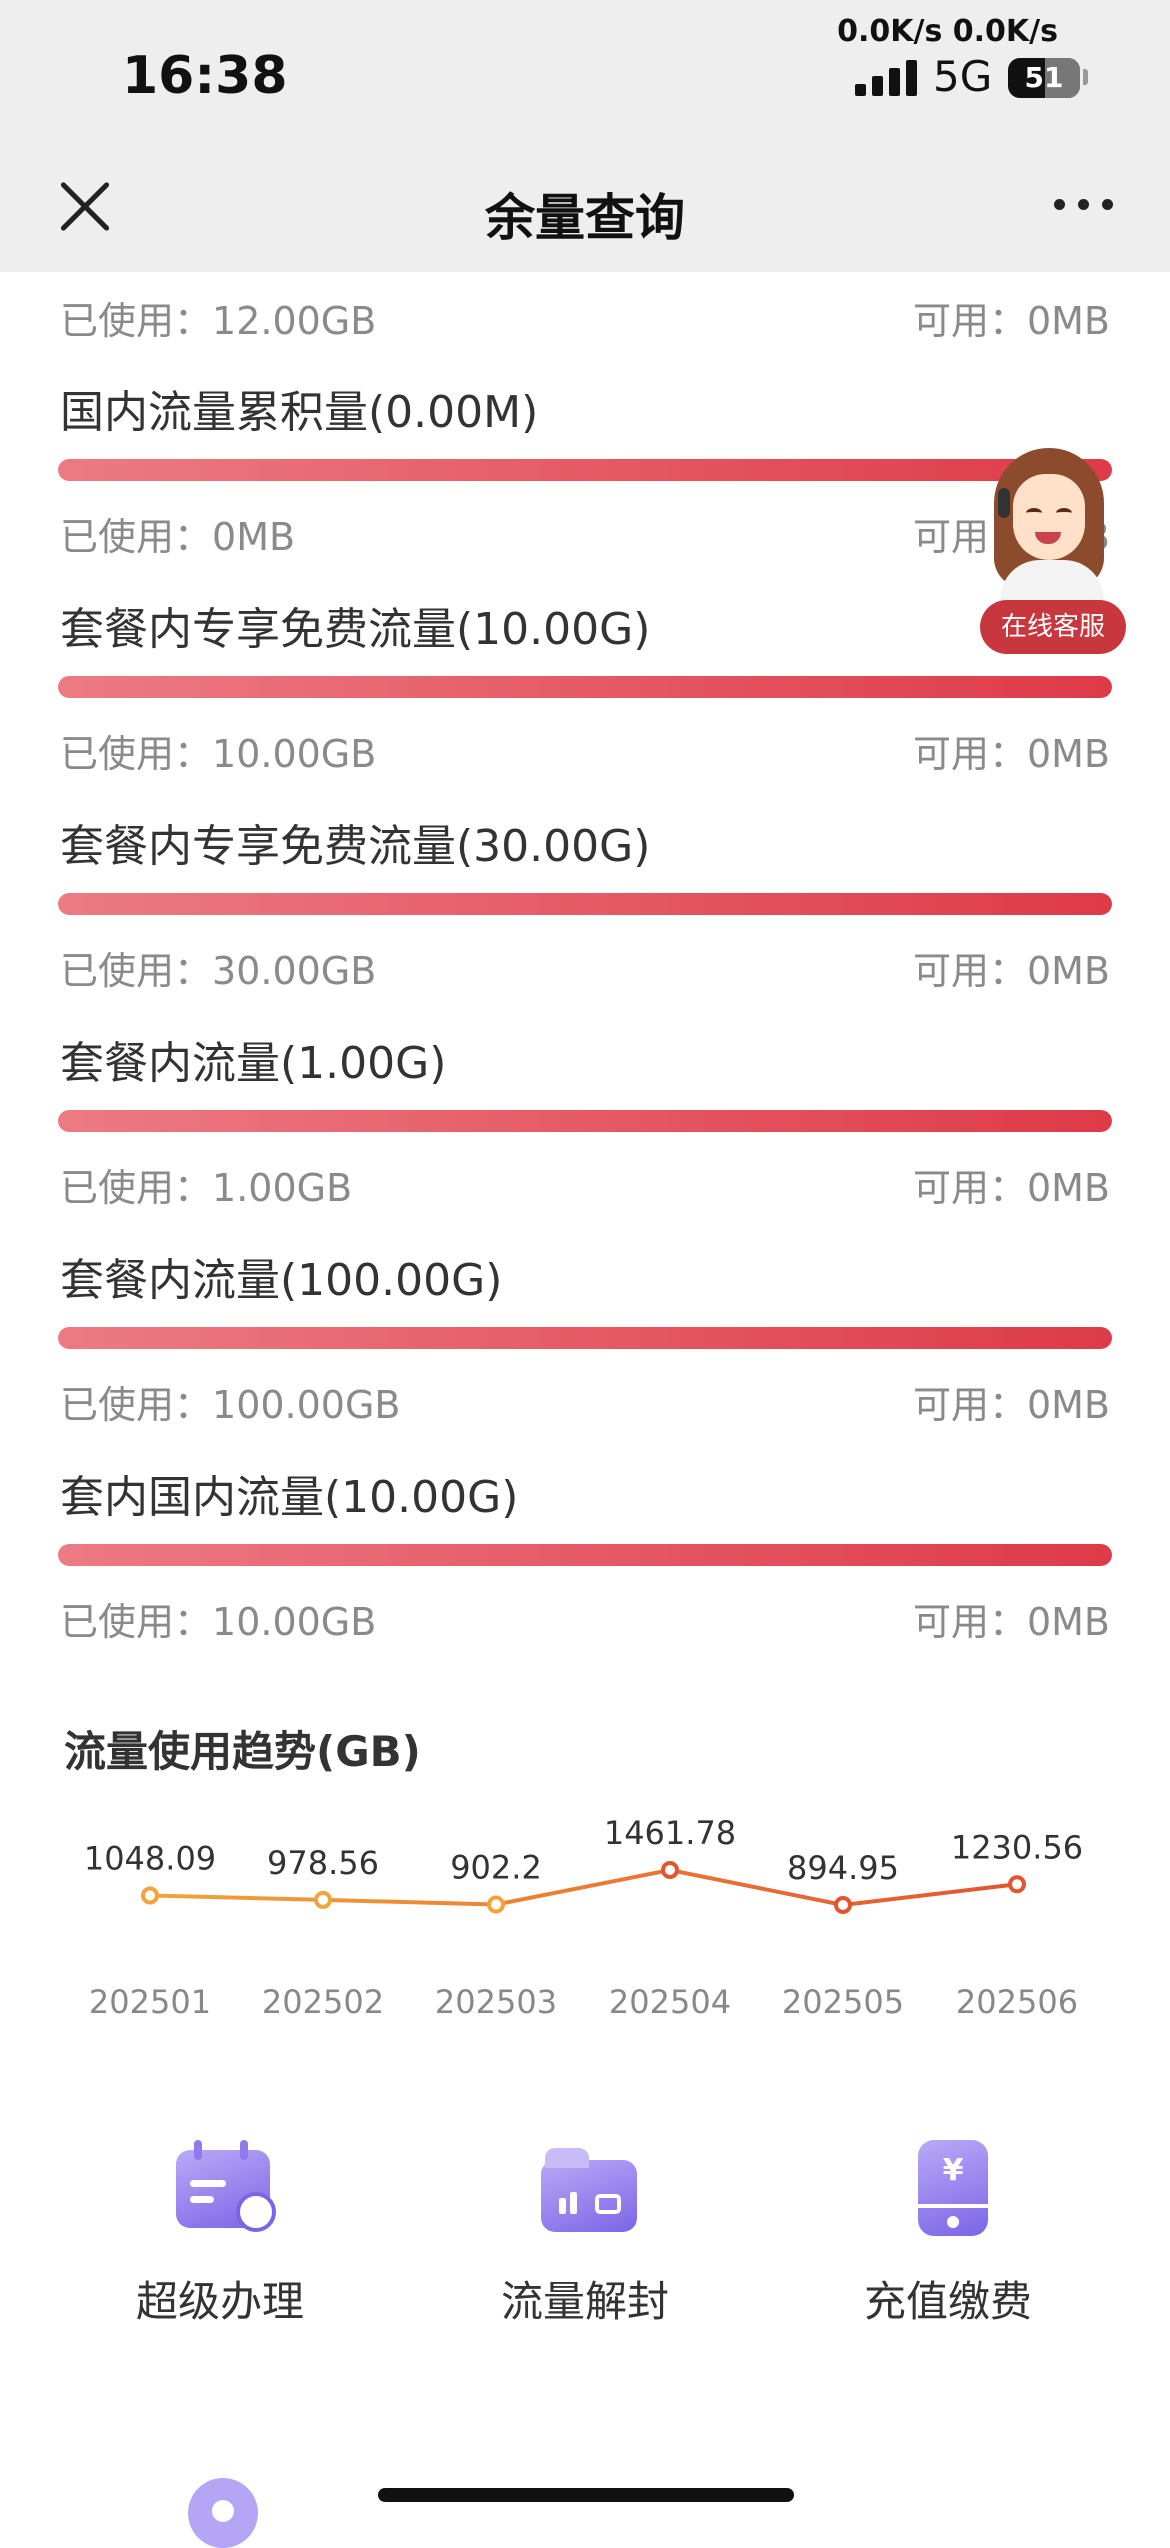  I want to click on action-recharge: ¥ 充值缴费, so click(948, 2240).